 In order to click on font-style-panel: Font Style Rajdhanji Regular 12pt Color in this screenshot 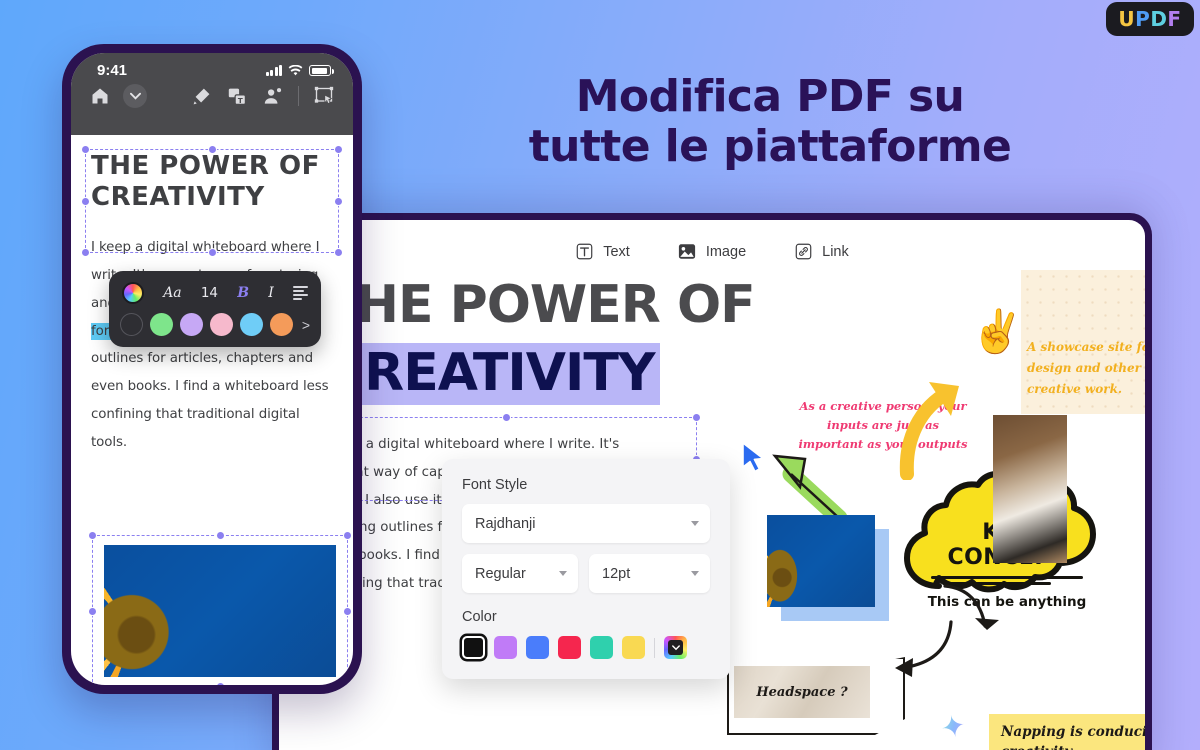, I will do `click(586, 569)`.